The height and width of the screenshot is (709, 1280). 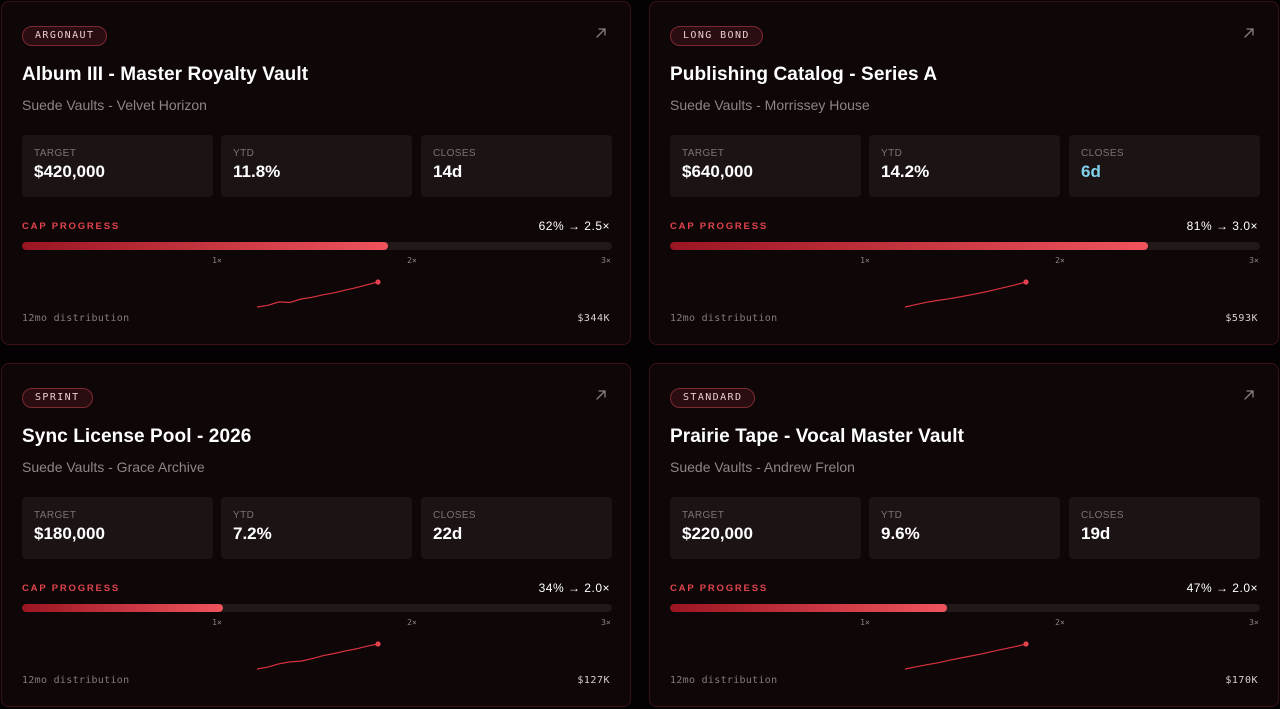 I want to click on distribution-value: $344K, so click(x=593, y=318).